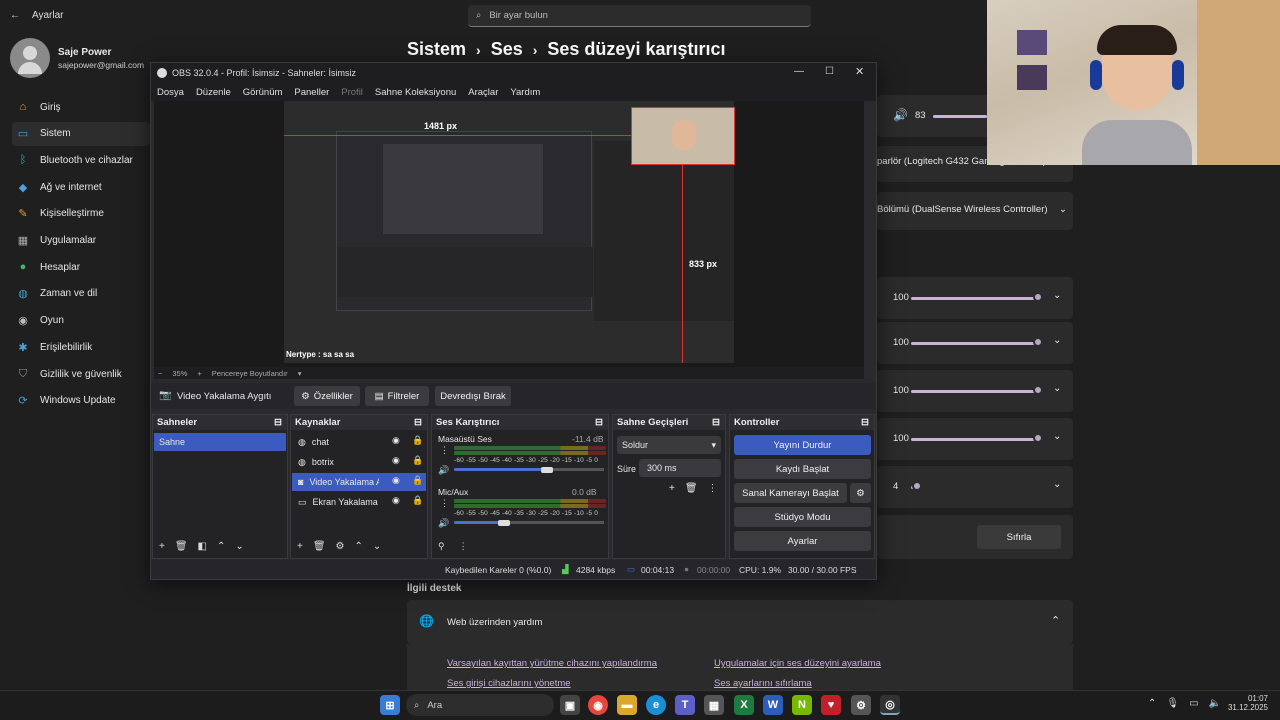 Image resolution: width=1280 pixels, height=720 pixels. Describe the element at coordinates (483, 92) in the screenshot. I see `menu-araçlar: Araçlar` at that location.